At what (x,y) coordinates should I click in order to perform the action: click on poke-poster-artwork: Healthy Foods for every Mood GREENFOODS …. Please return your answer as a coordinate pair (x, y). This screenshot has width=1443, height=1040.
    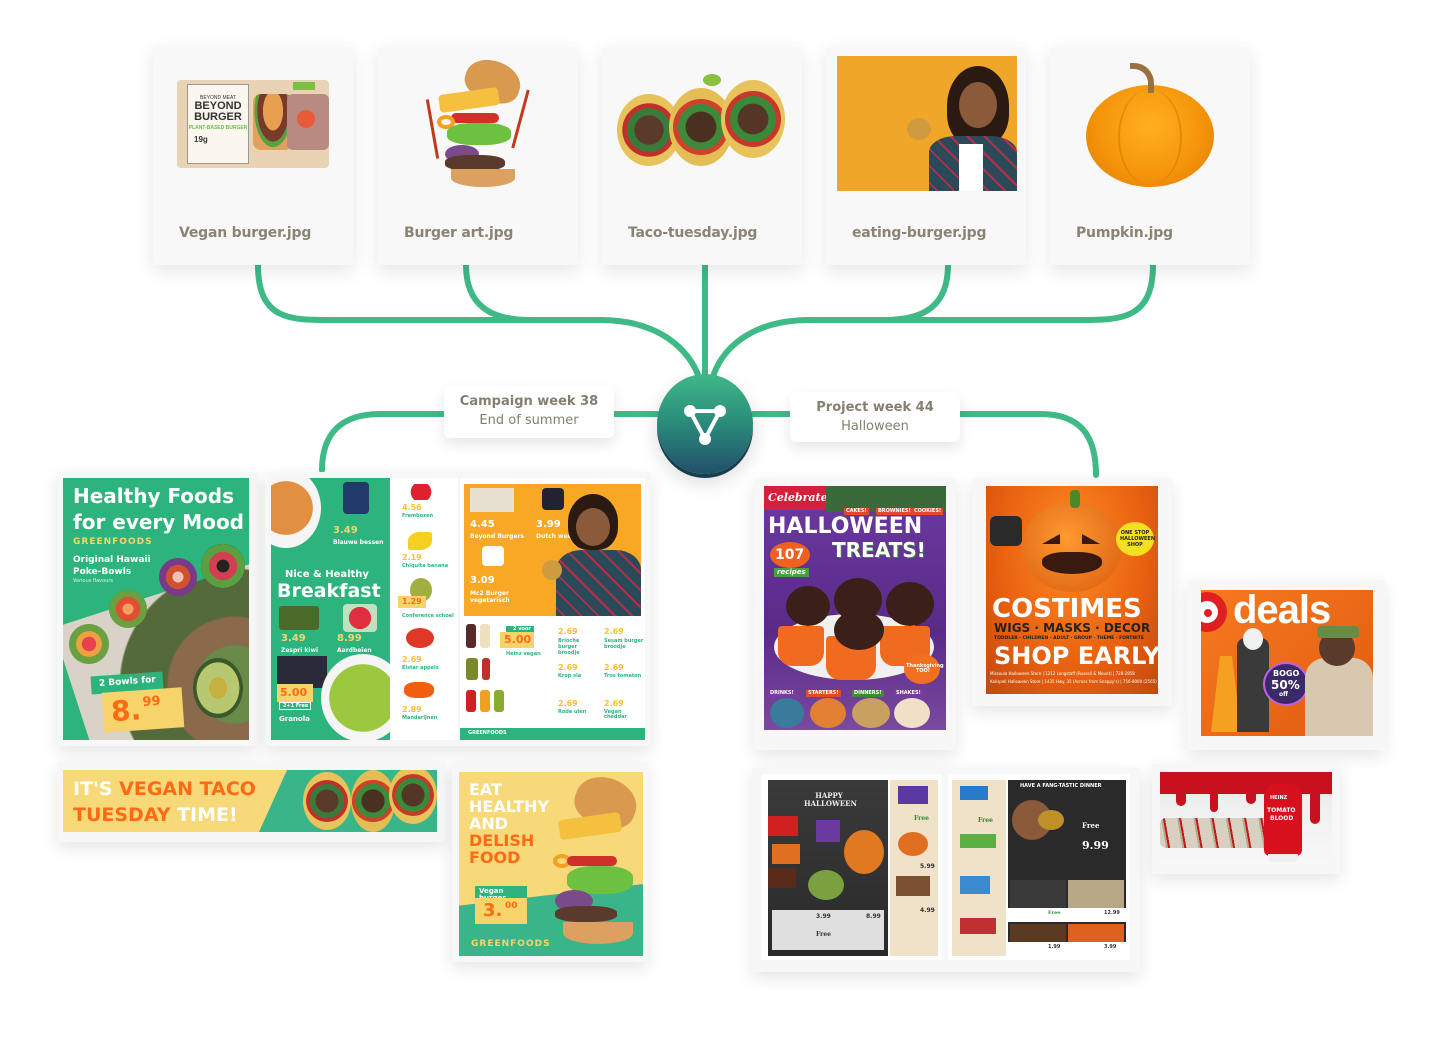
    Looking at the image, I should click on (156, 609).